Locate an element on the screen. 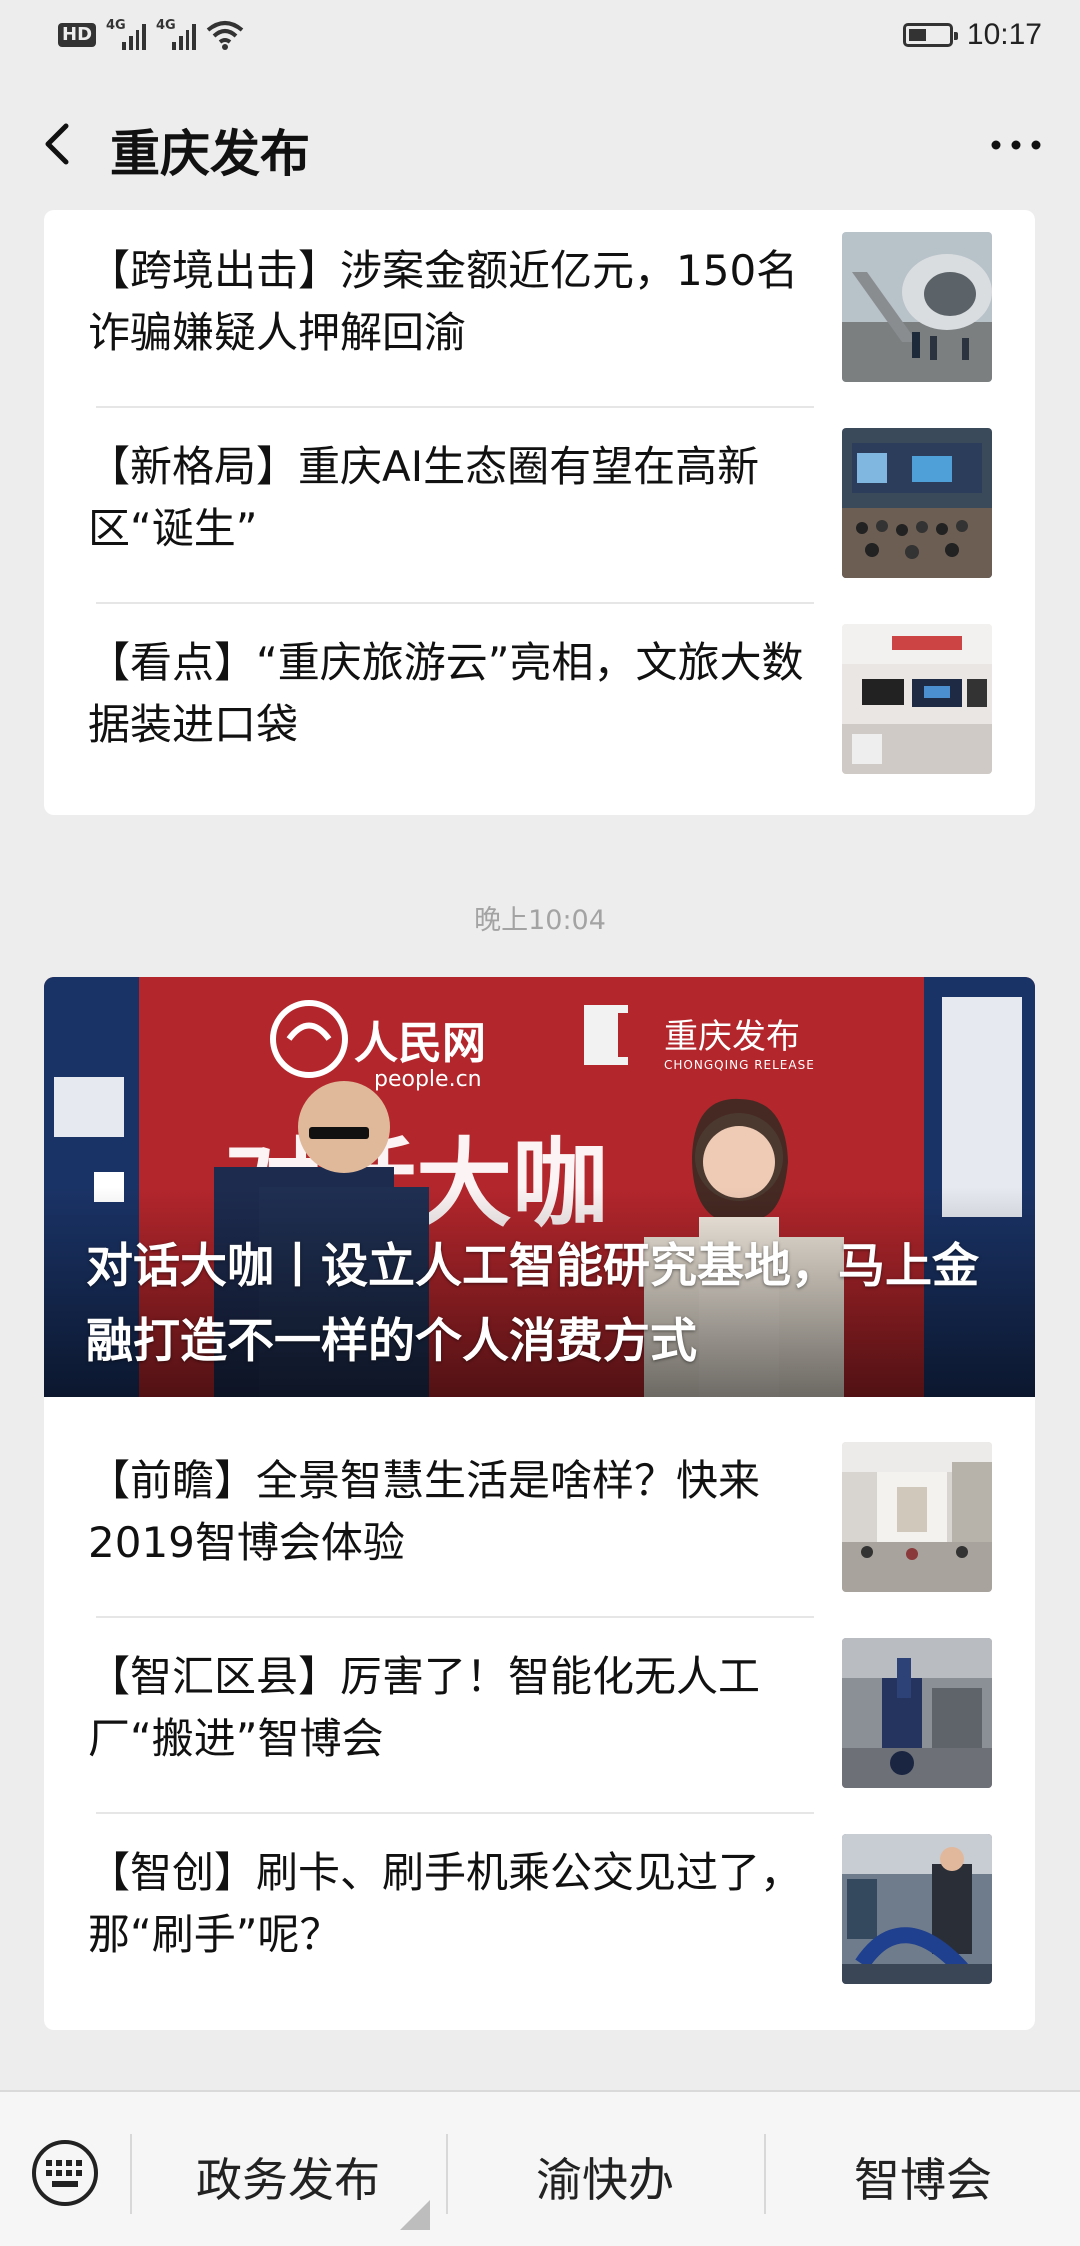  banner-logo: 人民网 people.cn is located at coordinates (420, 1049).